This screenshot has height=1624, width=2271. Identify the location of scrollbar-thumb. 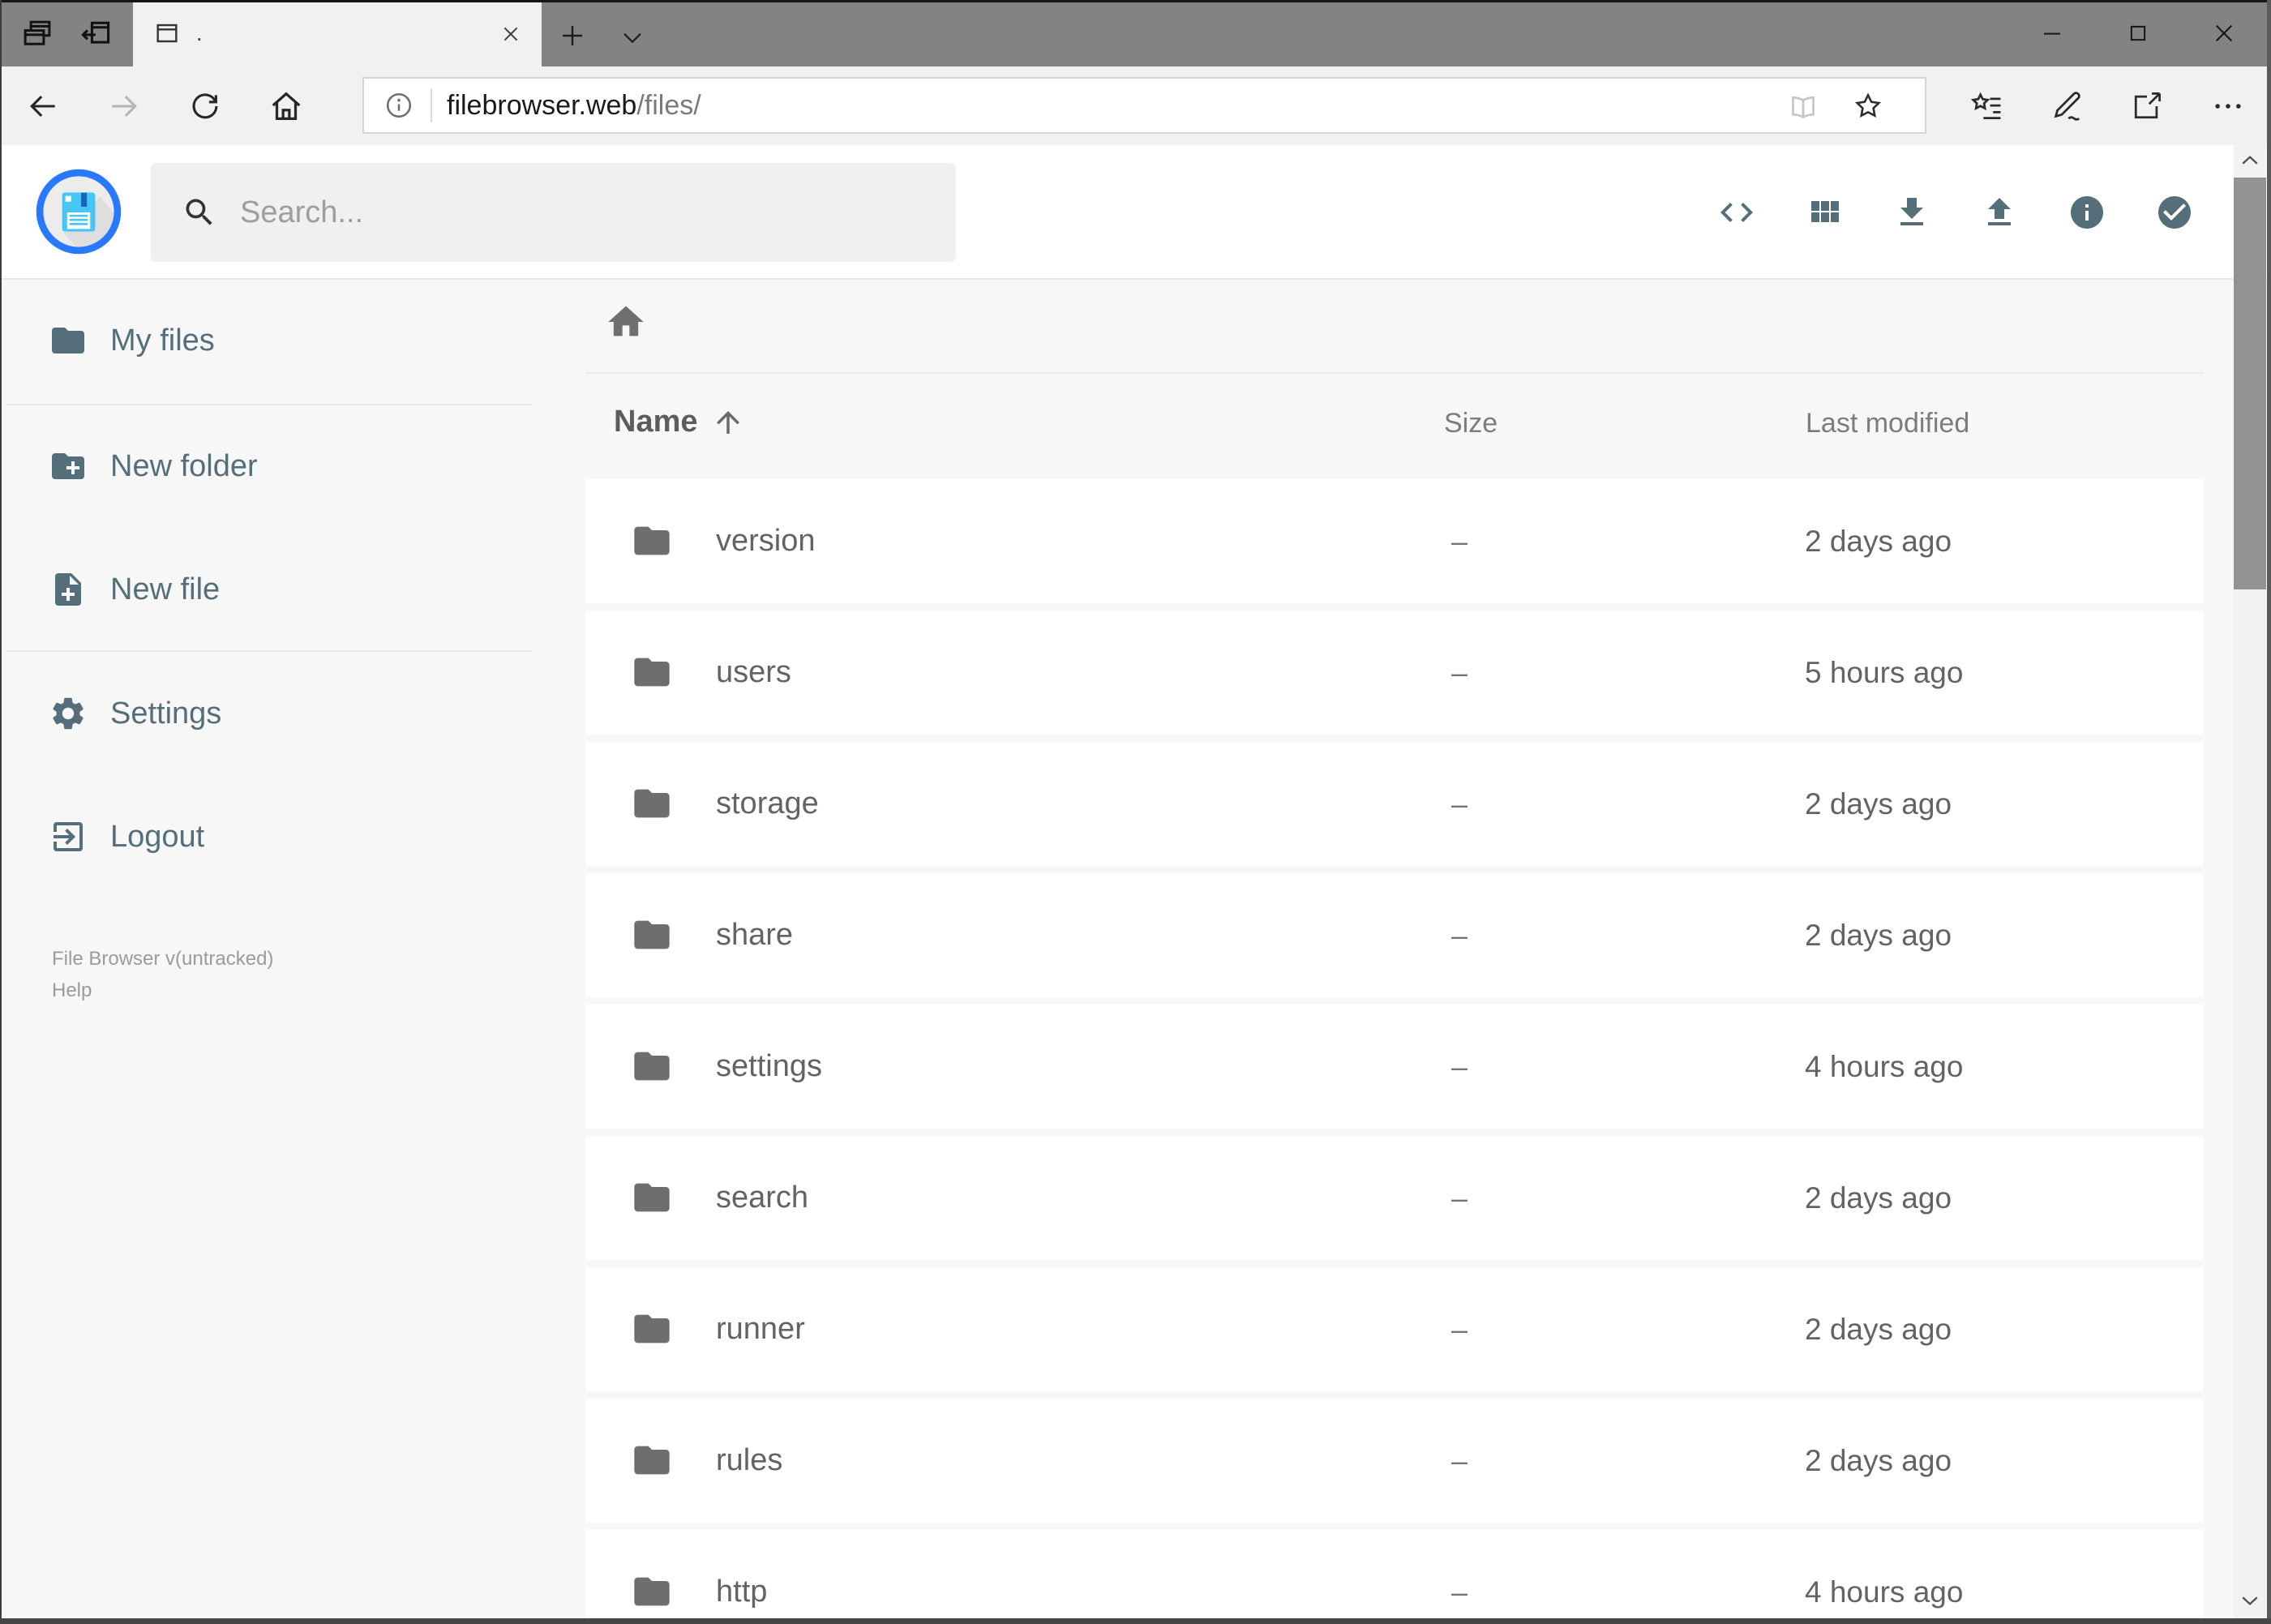
(2250, 384).